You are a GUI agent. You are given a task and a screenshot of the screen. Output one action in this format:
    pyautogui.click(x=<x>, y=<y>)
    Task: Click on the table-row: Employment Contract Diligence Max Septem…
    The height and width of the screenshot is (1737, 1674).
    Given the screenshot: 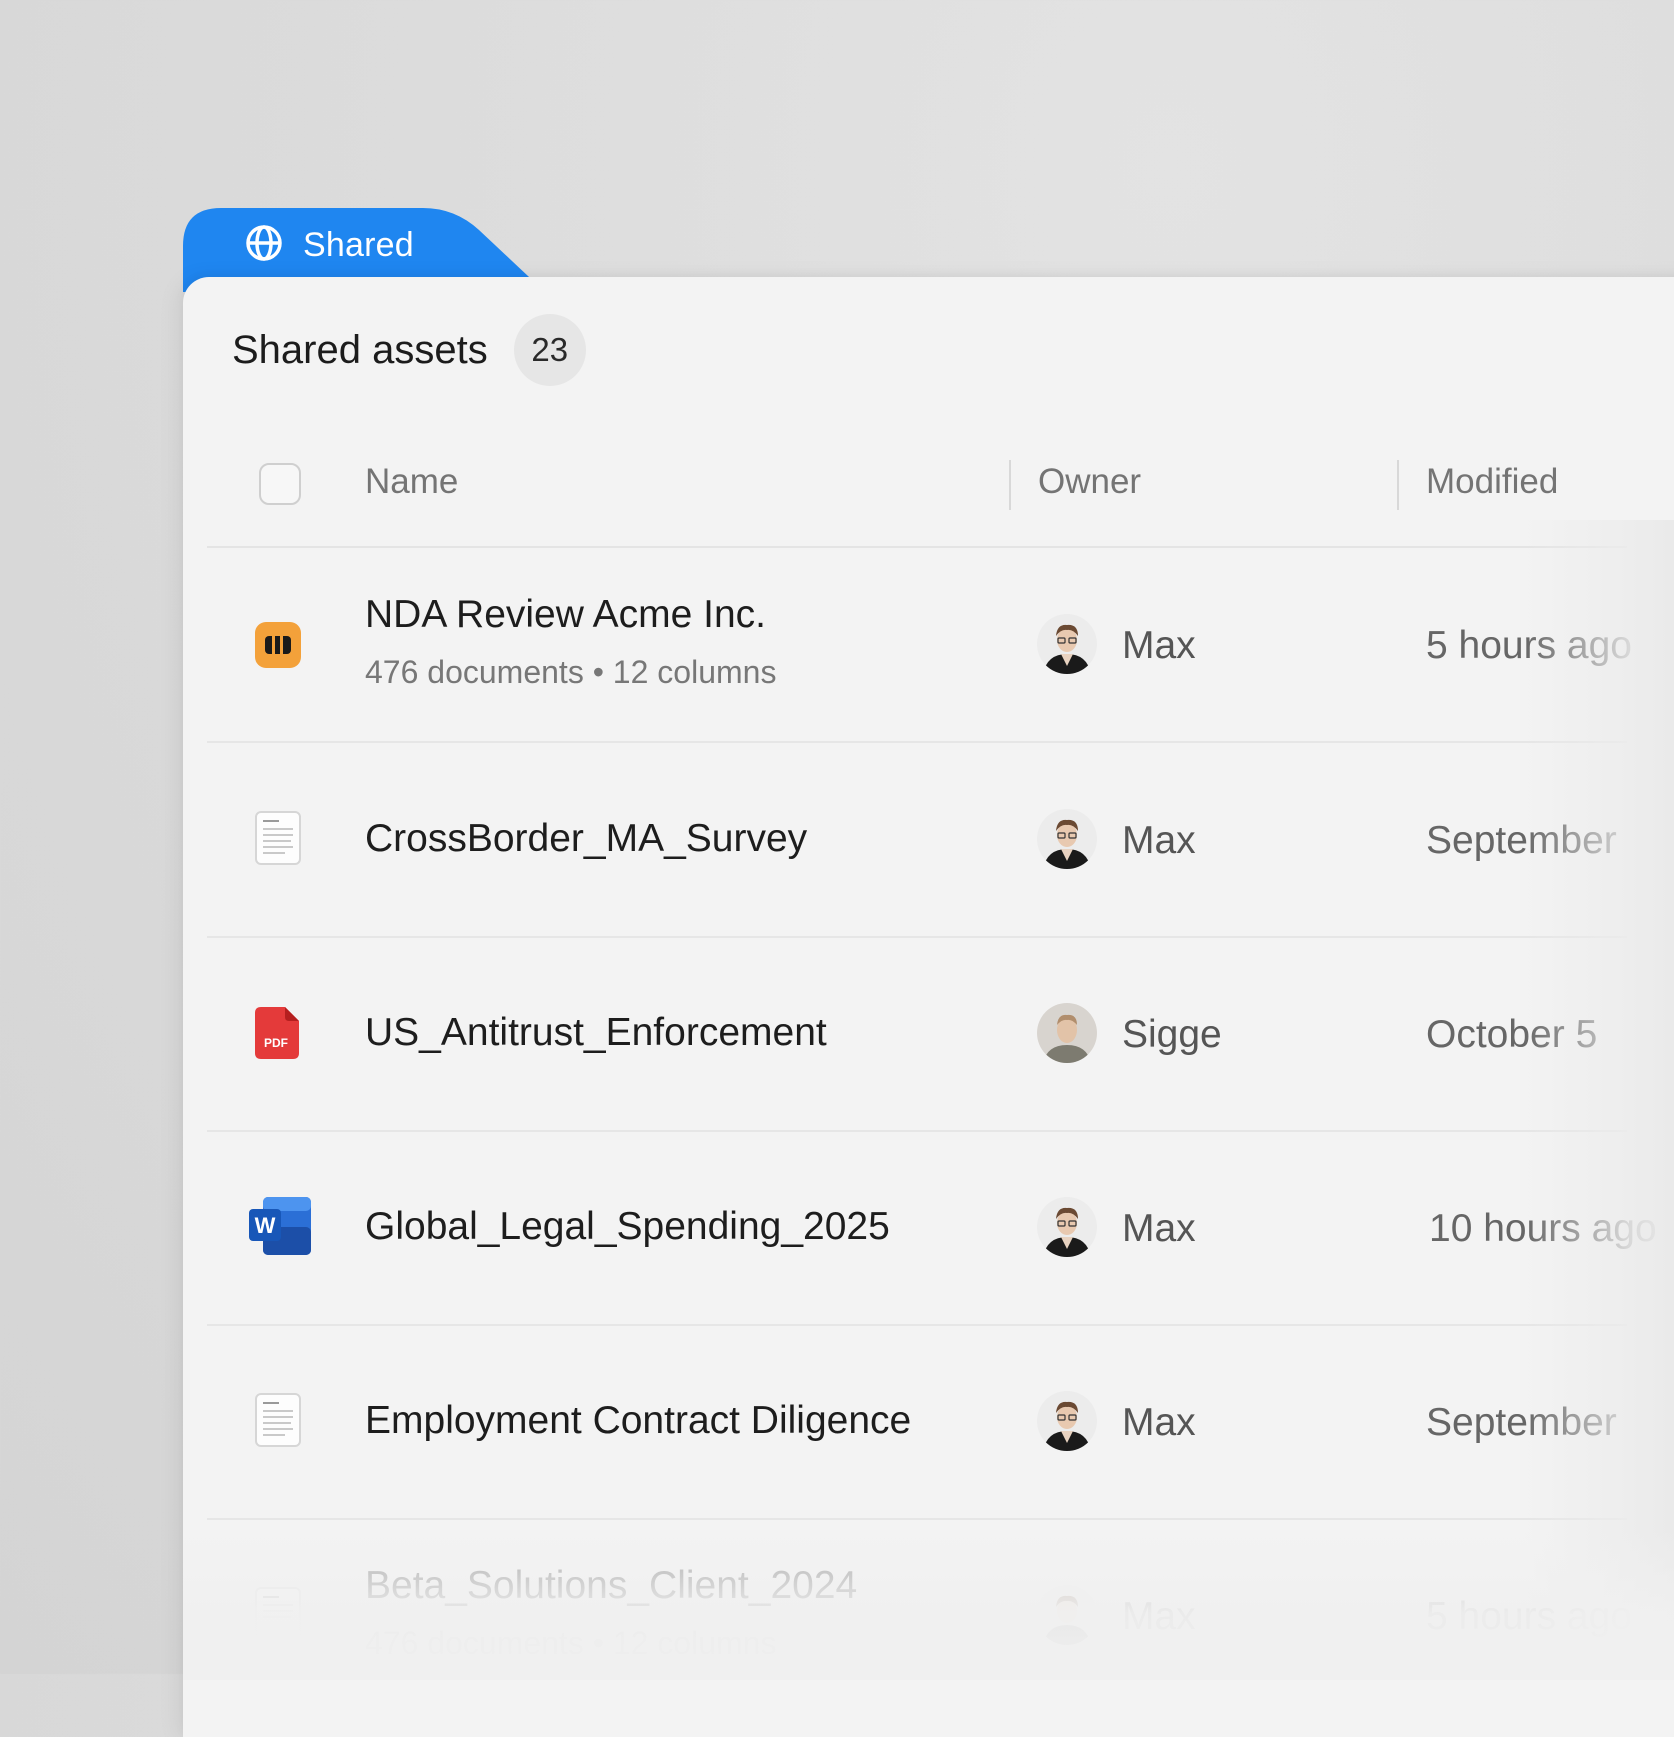 What is the action you would take?
    pyautogui.click(x=917, y=1422)
    